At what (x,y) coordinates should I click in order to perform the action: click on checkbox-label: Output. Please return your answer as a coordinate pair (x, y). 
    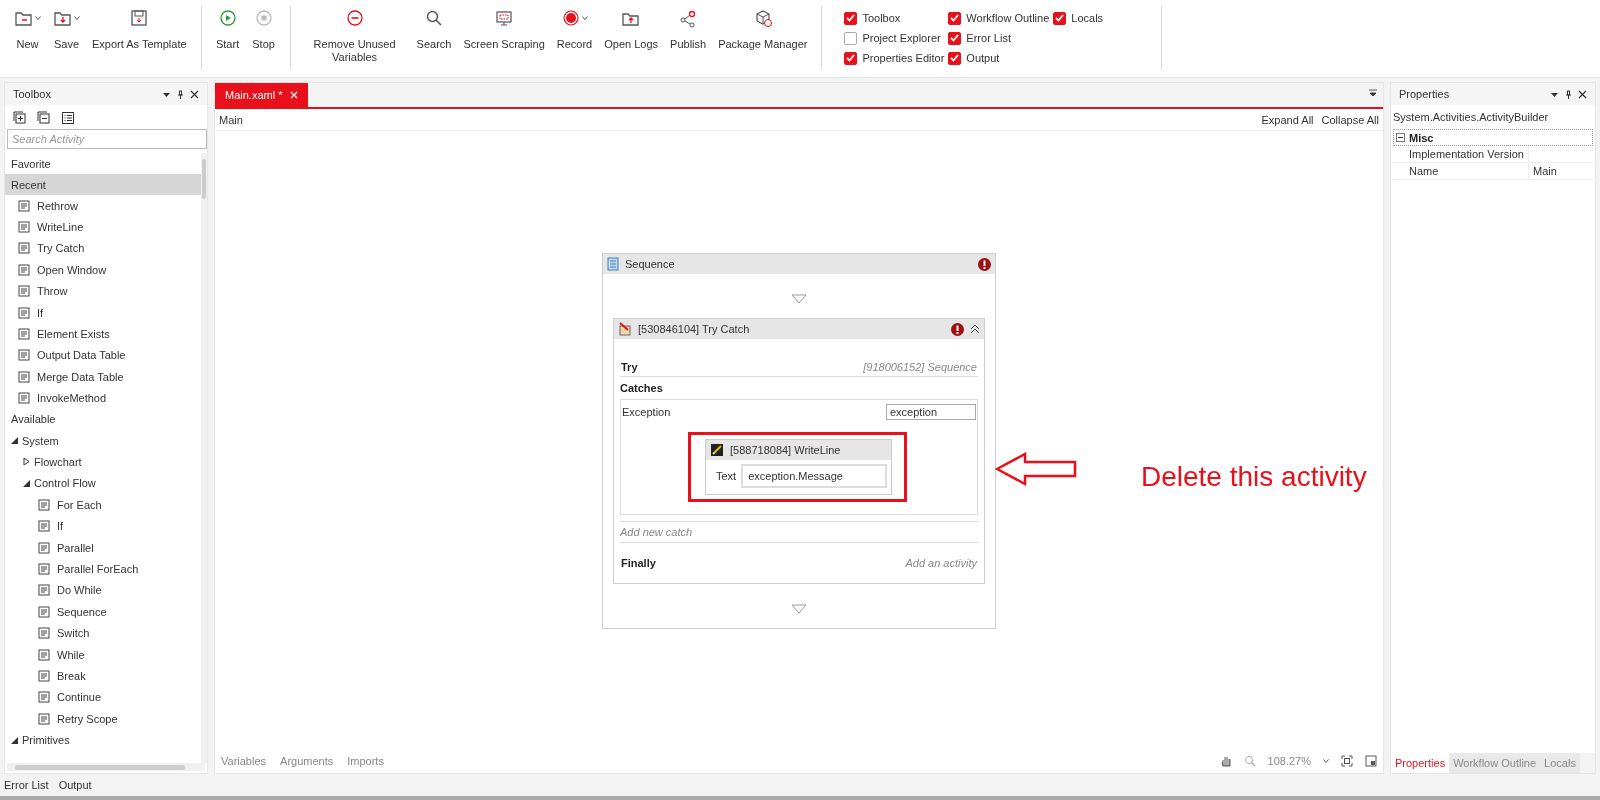
    Looking at the image, I should click on (983, 58).